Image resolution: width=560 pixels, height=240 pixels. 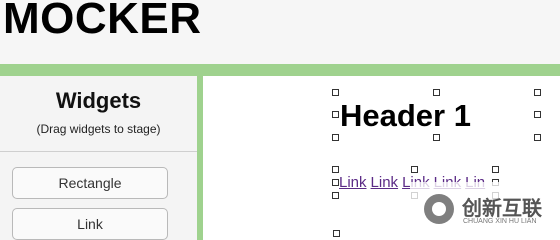 I want to click on link-widget-button: Link, so click(x=90, y=224).